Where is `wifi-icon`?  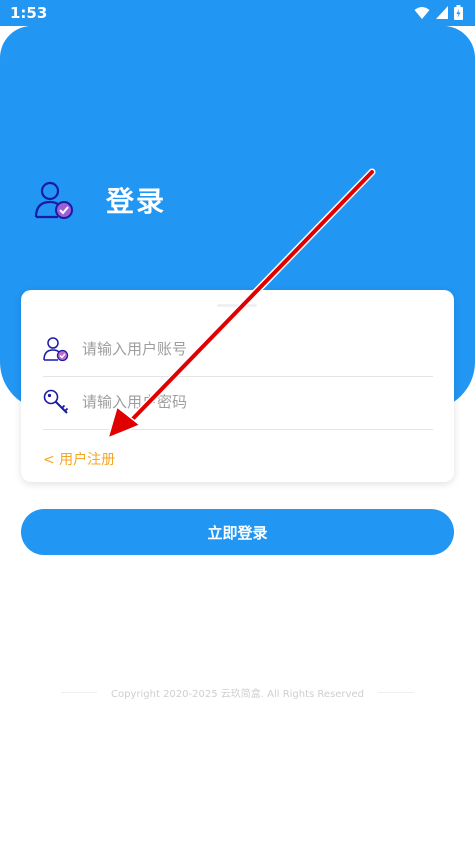
wifi-icon is located at coordinates (422, 12).